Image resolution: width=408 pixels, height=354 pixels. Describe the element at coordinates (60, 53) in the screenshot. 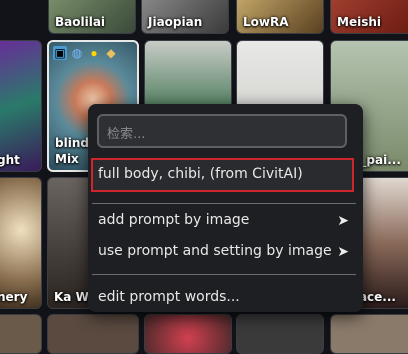

I see `image-icon: ▣` at that location.